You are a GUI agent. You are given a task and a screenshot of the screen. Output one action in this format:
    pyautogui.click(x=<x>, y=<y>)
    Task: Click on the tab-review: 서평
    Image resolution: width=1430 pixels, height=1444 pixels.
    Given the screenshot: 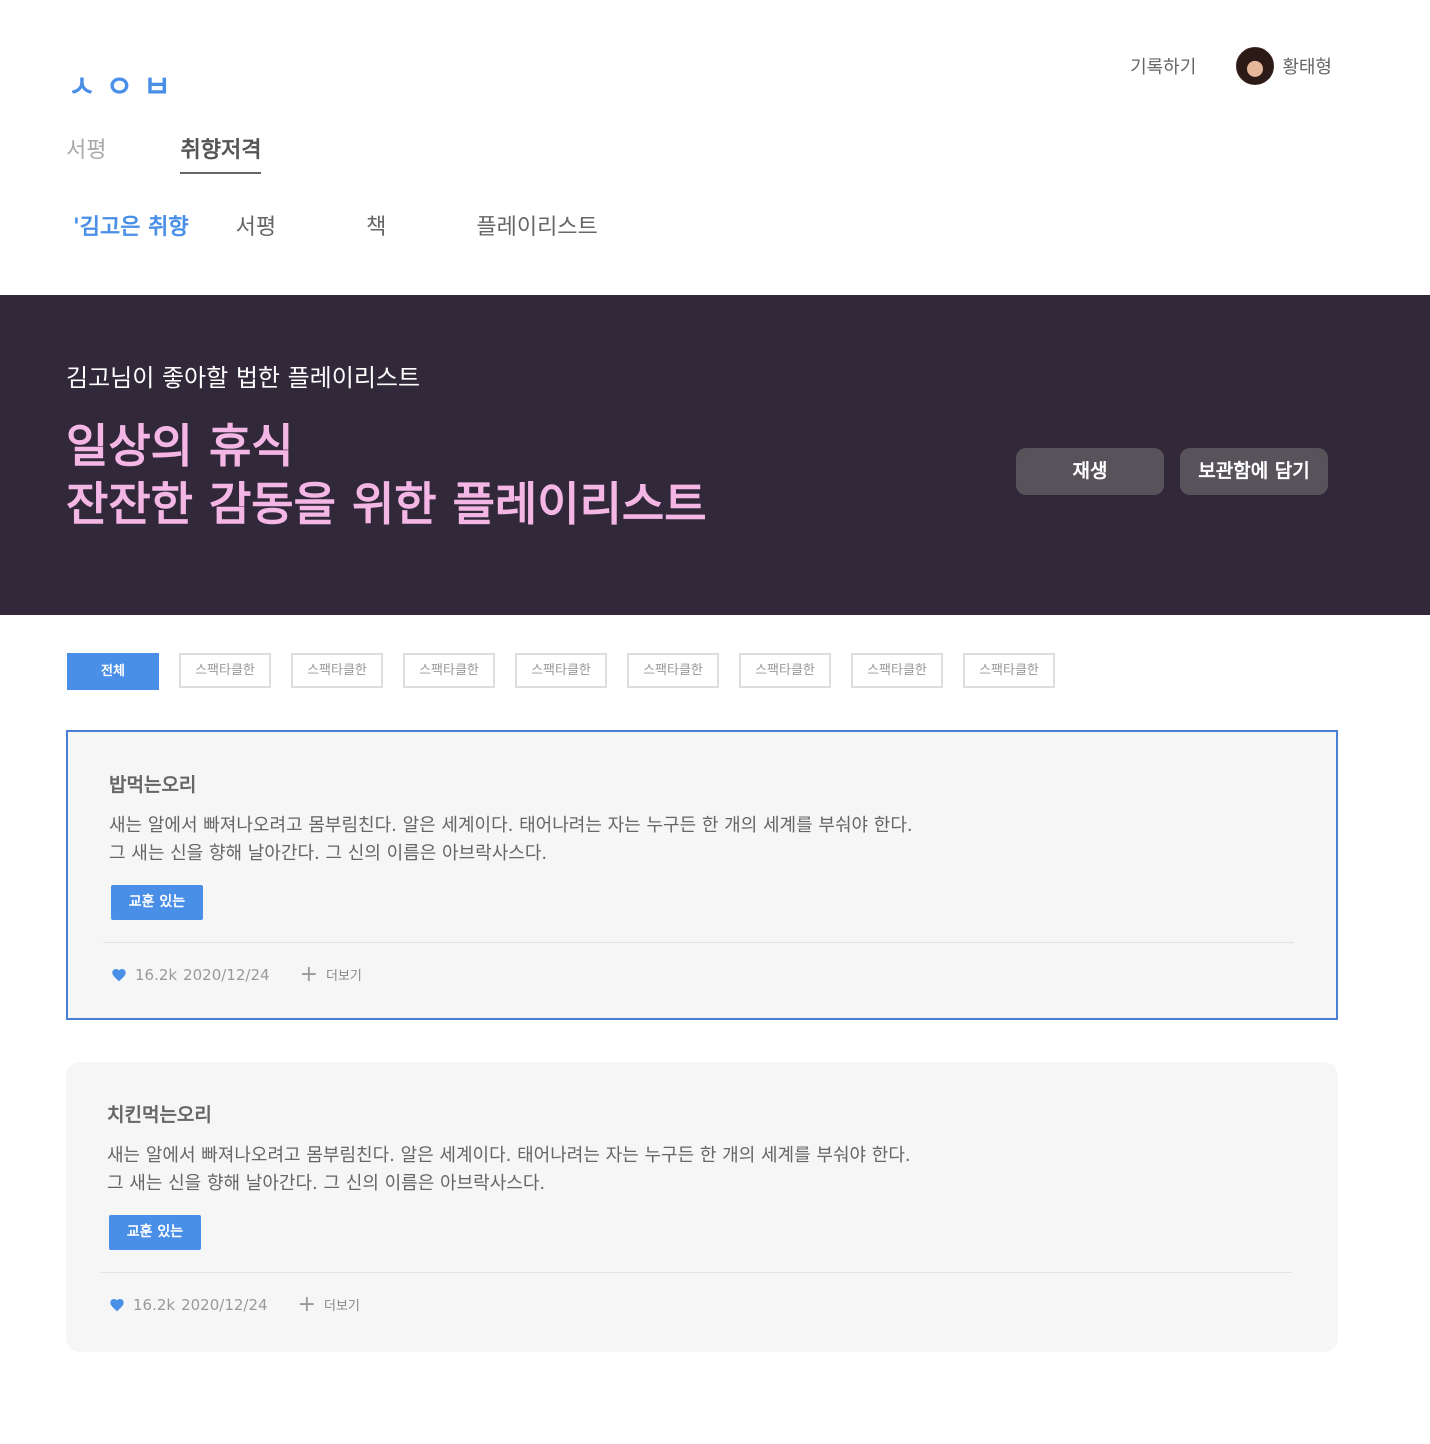 What is the action you would take?
    pyautogui.click(x=86, y=153)
    